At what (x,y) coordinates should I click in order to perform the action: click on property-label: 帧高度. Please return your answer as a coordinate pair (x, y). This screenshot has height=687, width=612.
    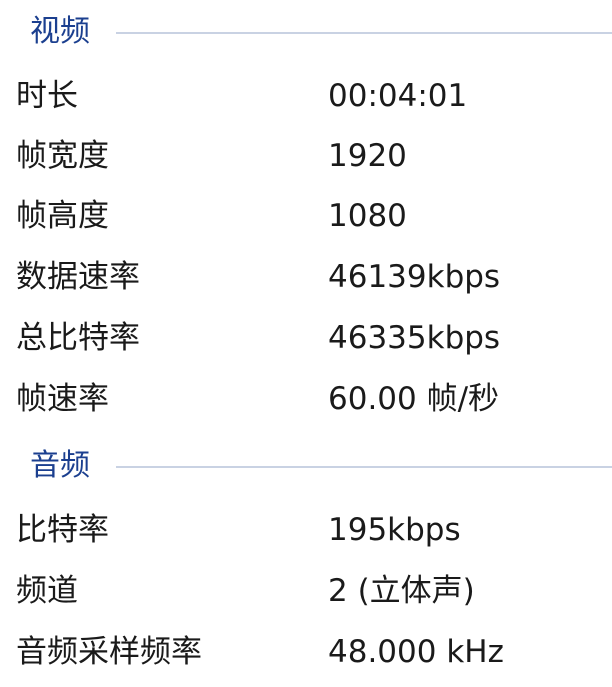
    Looking at the image, I should click on (62, 216).